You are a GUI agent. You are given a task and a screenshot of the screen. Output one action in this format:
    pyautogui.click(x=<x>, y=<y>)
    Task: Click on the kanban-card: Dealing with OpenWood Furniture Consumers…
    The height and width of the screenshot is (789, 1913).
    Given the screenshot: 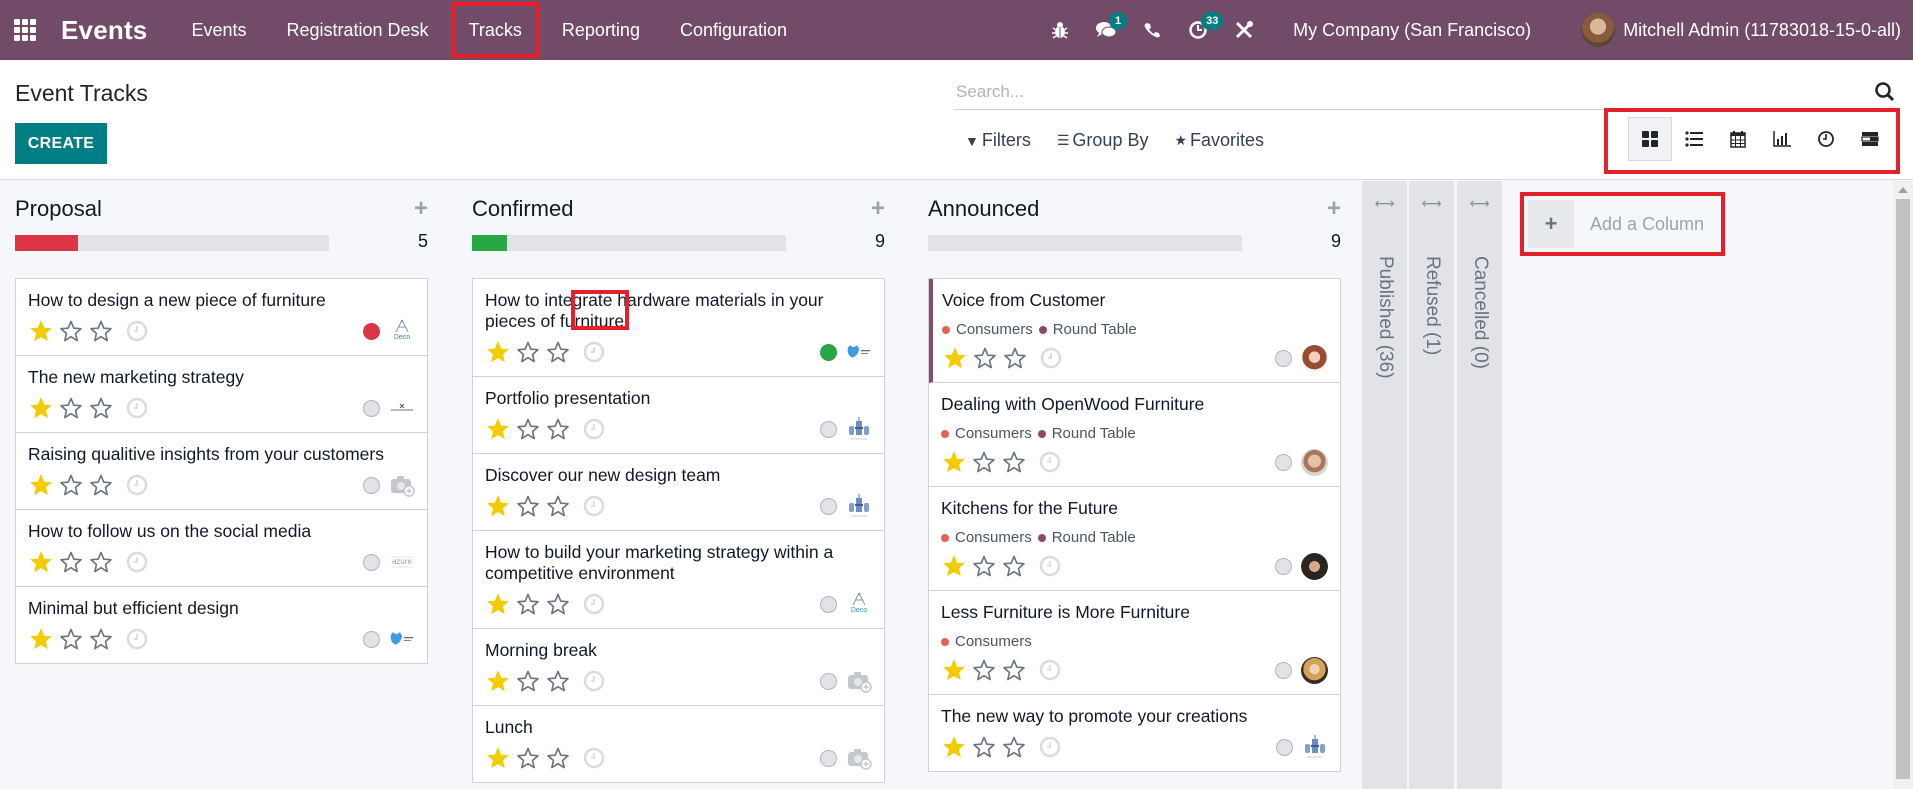 What is the action you would take?
    pyautogui.click(x=1134, y=435)
    